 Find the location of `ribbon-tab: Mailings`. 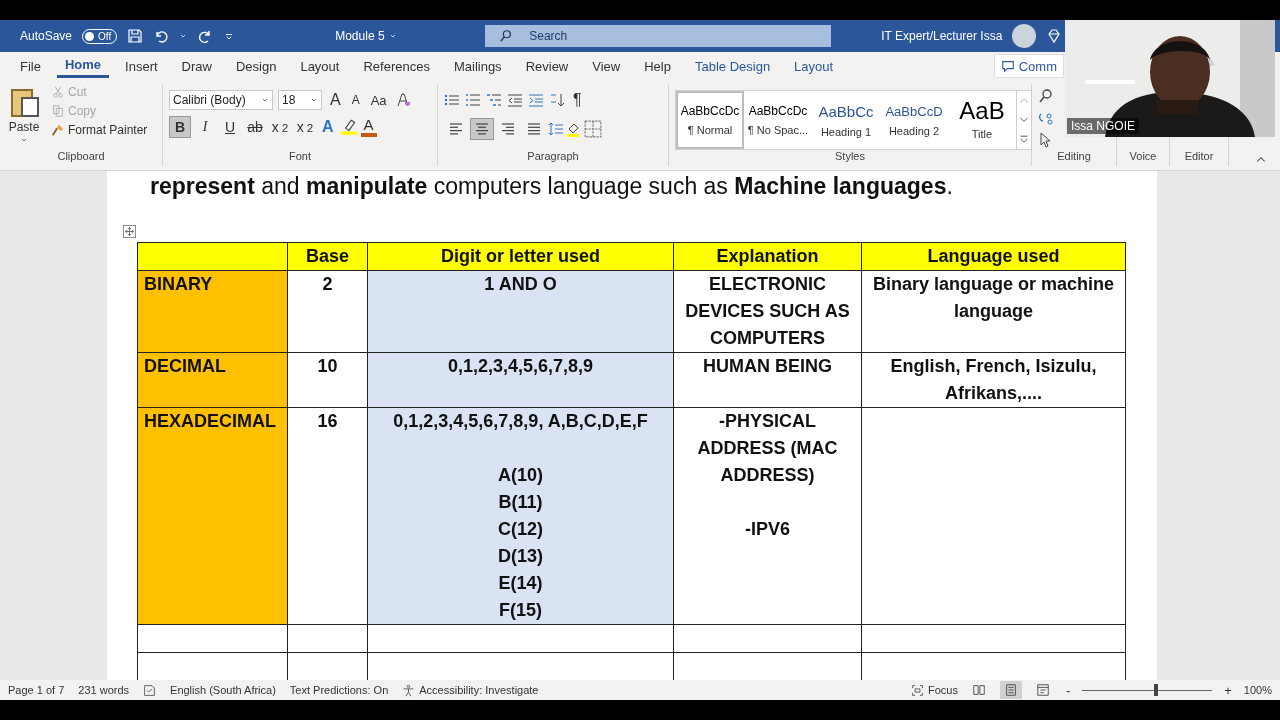

ribbon-tab: Mailings is located at coordinates (477, 66).